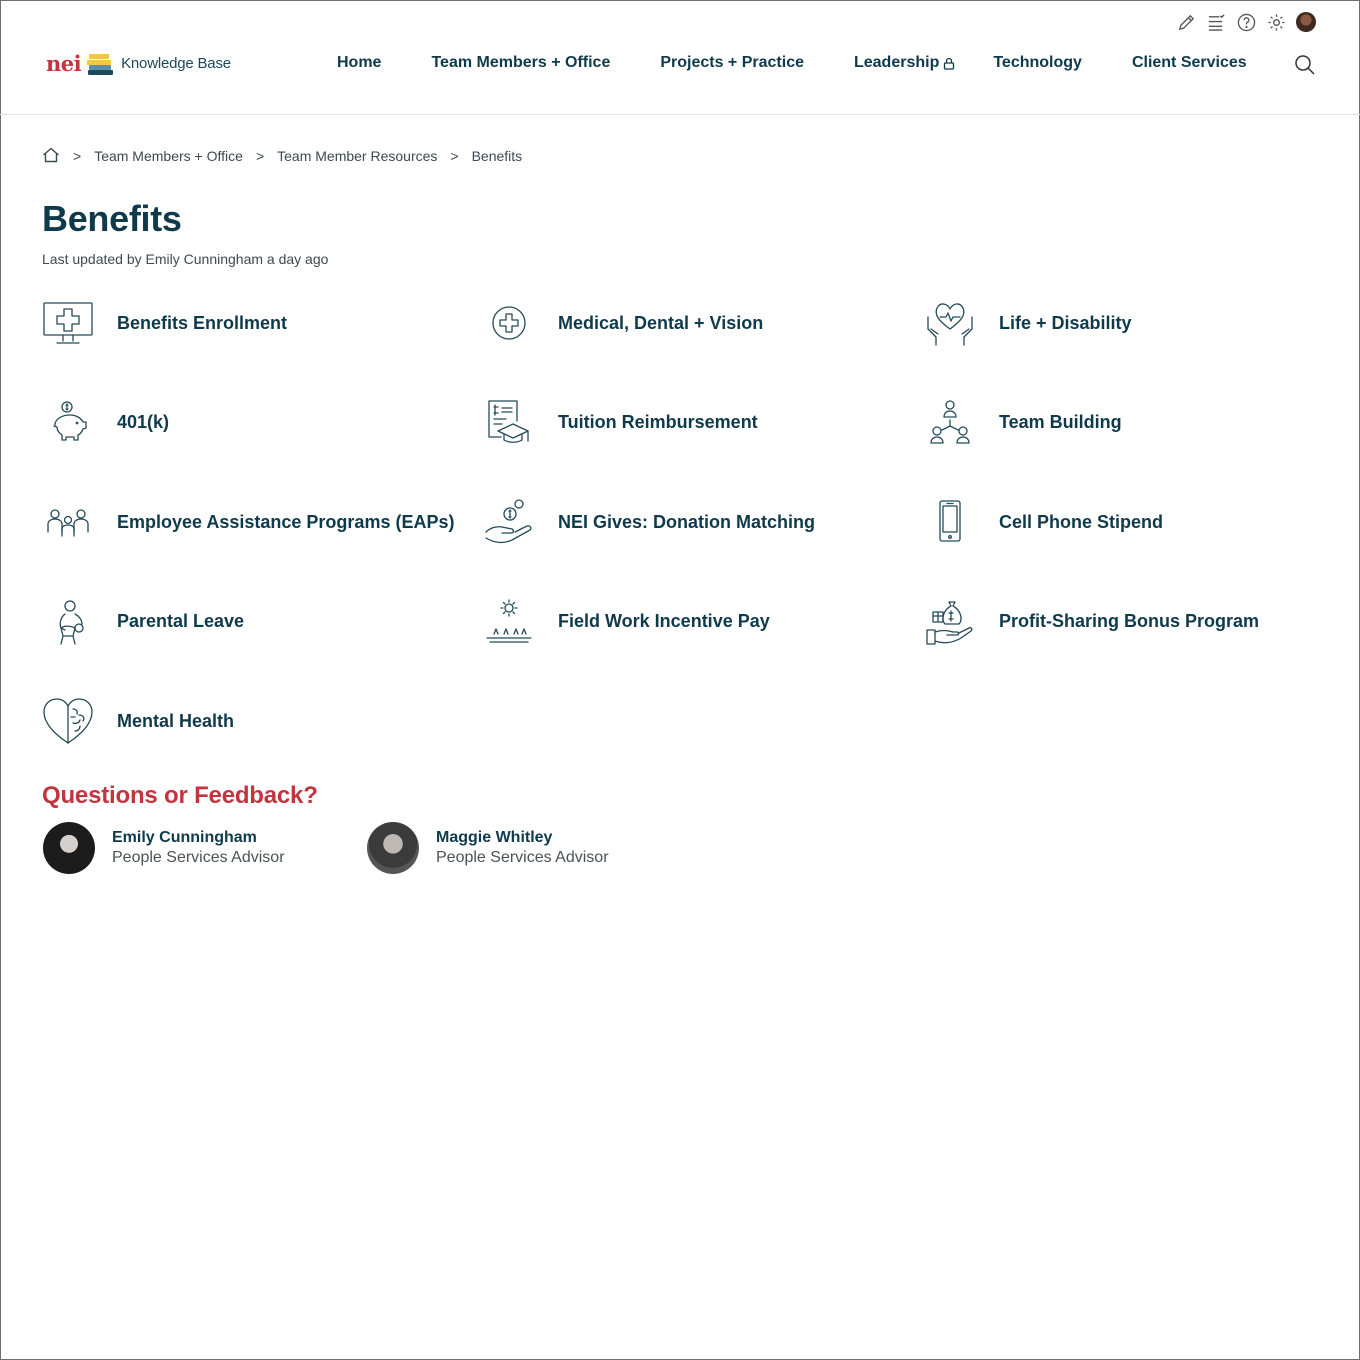 The image size is (1360, 1360). What do you see at coordinates (359, 63) in the screenshot?
I see `nav-home: Home` at bounding box center [359, 63].